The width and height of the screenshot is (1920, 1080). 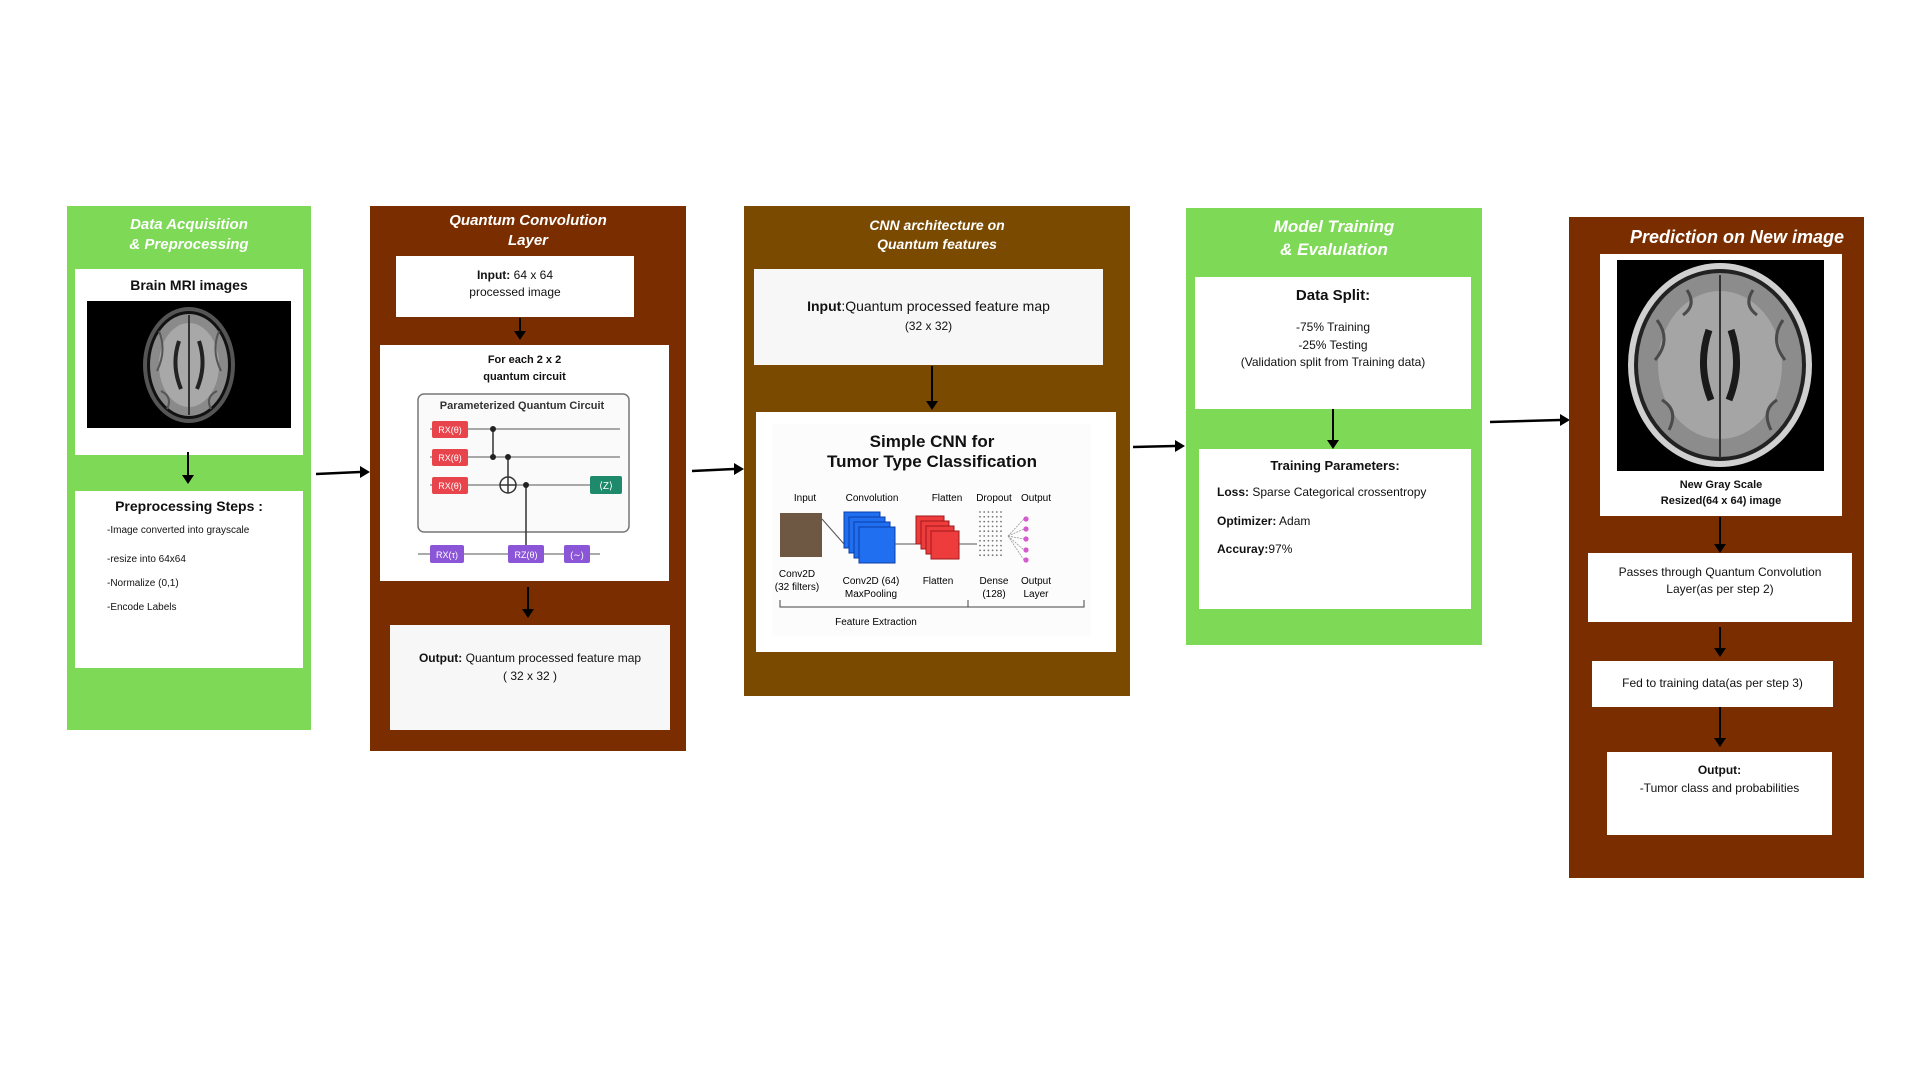 I want to click on param-accuracy: Accuray:97%, so click(x=1254, y=549).